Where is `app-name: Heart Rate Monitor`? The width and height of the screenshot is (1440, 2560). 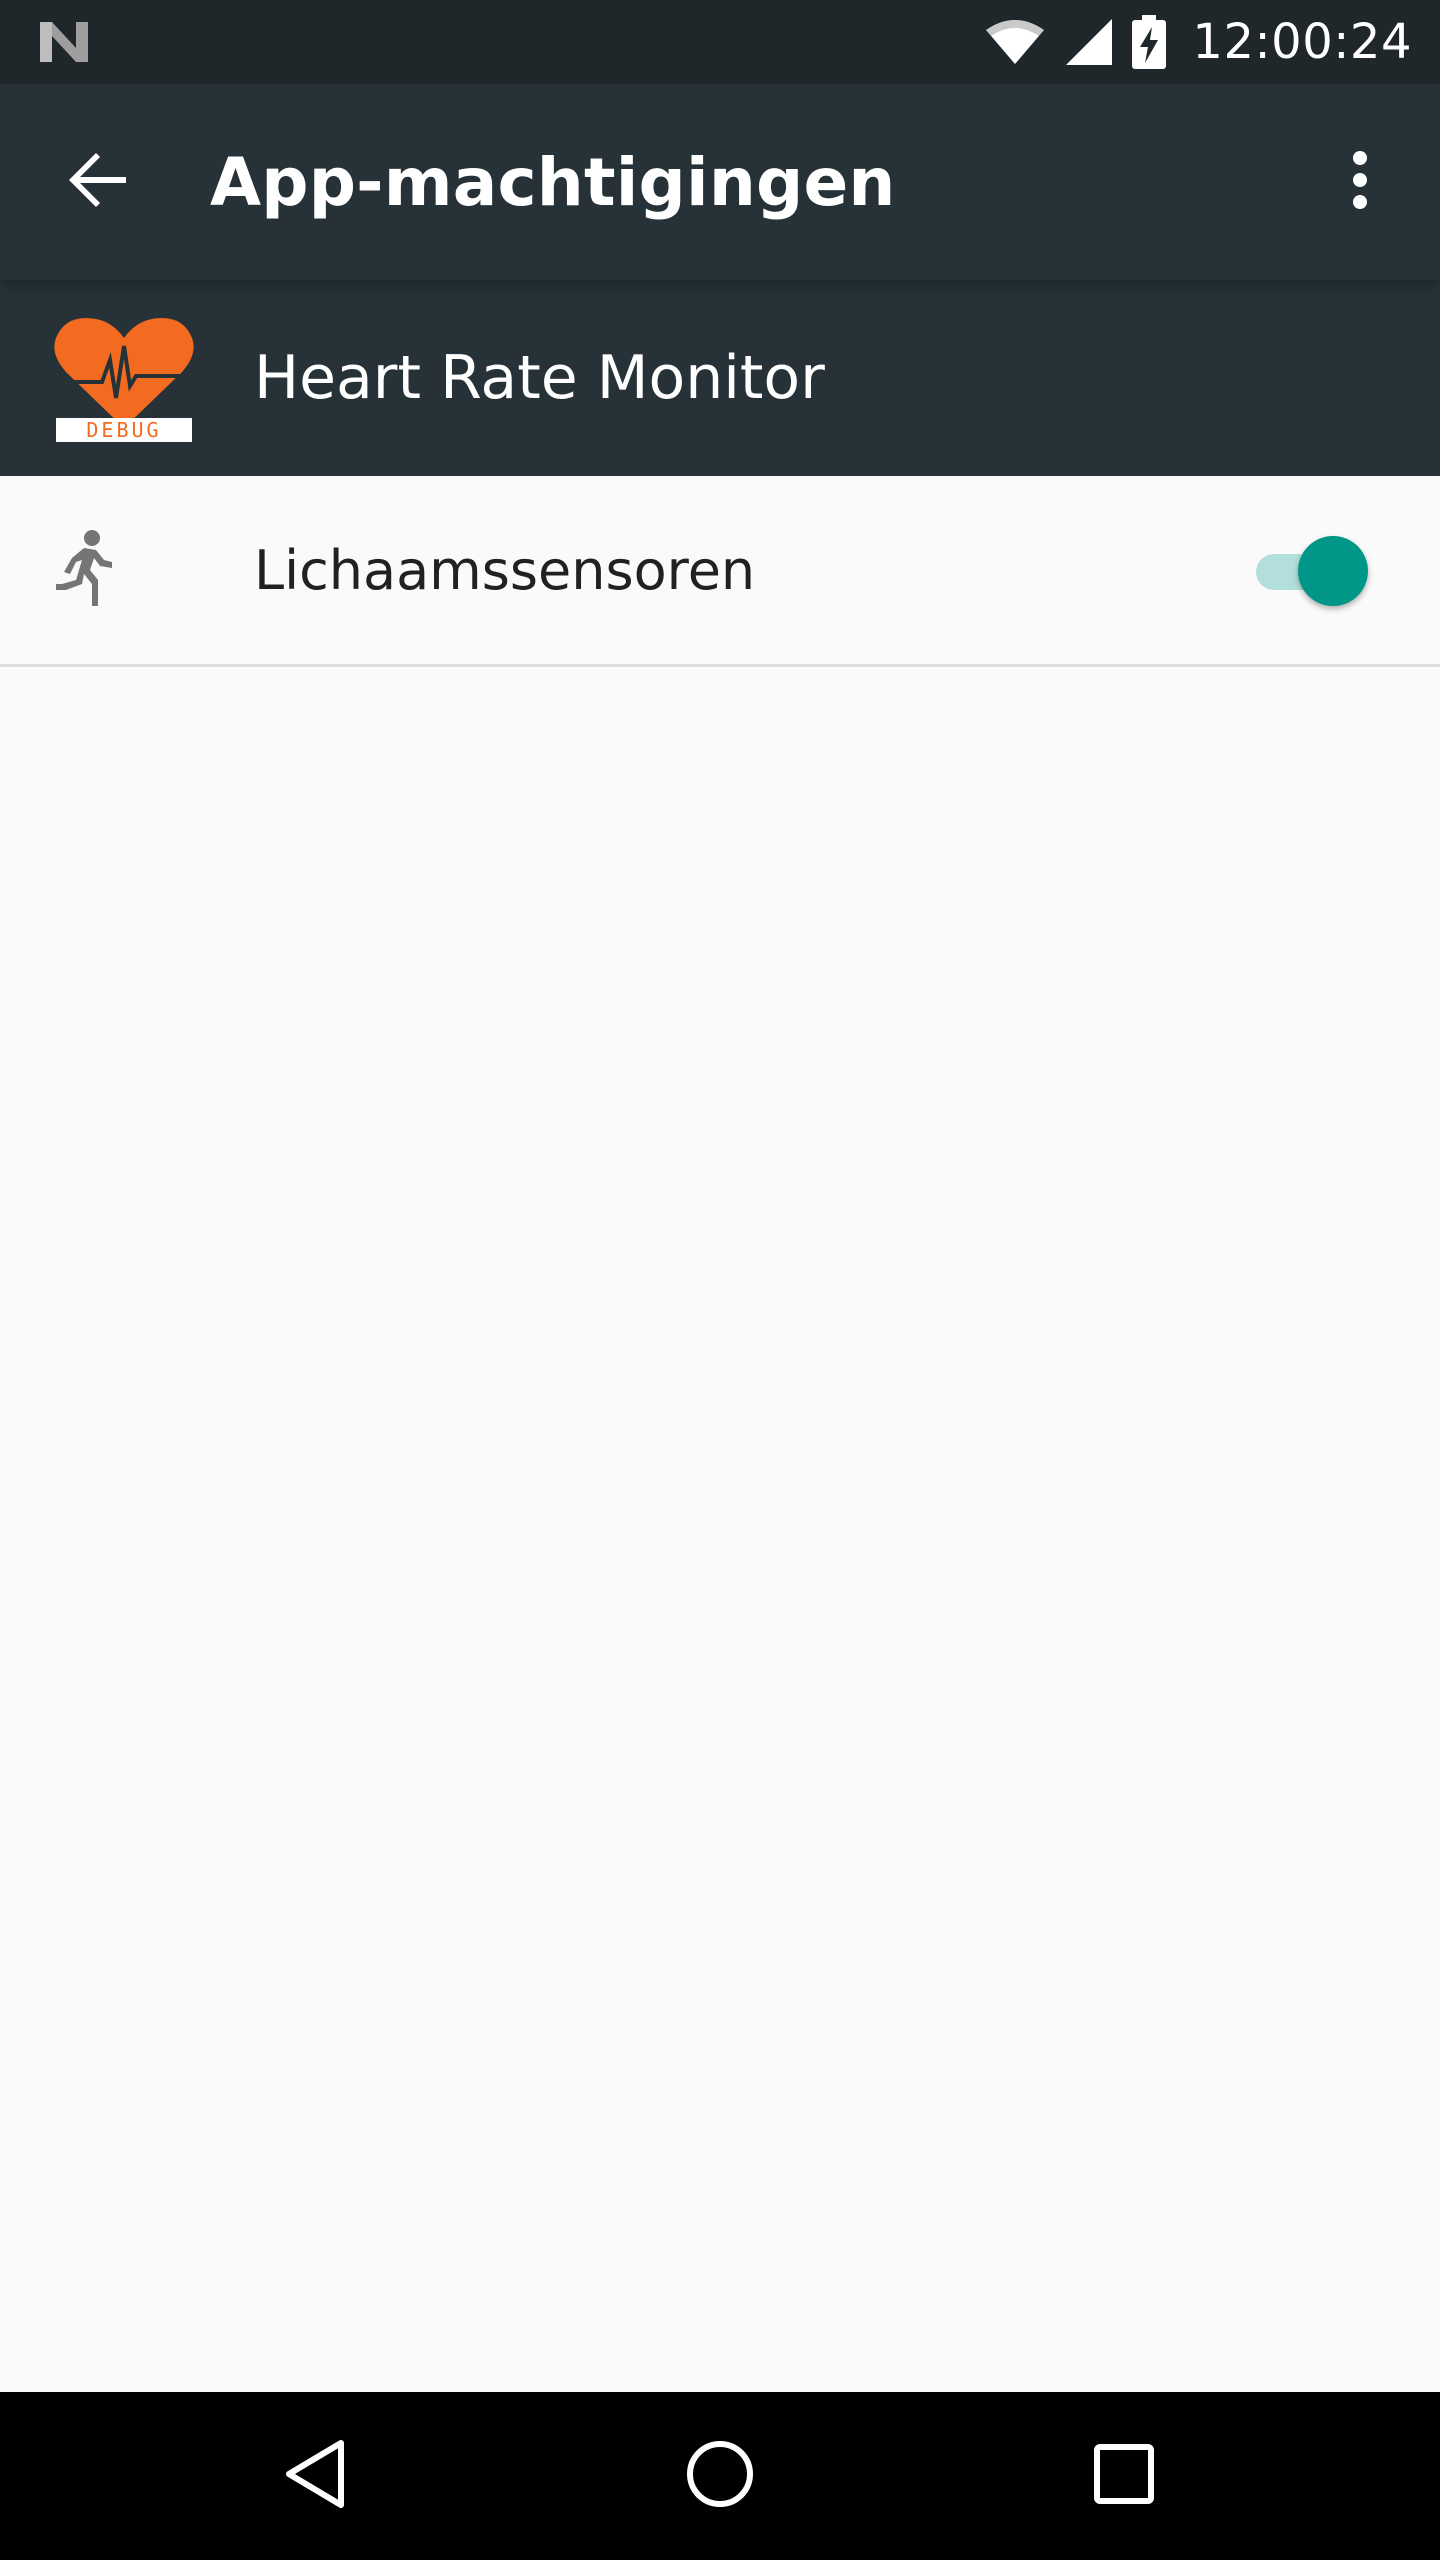 app-name: Heart Rate Monitor is located at coordinates (539, 378).